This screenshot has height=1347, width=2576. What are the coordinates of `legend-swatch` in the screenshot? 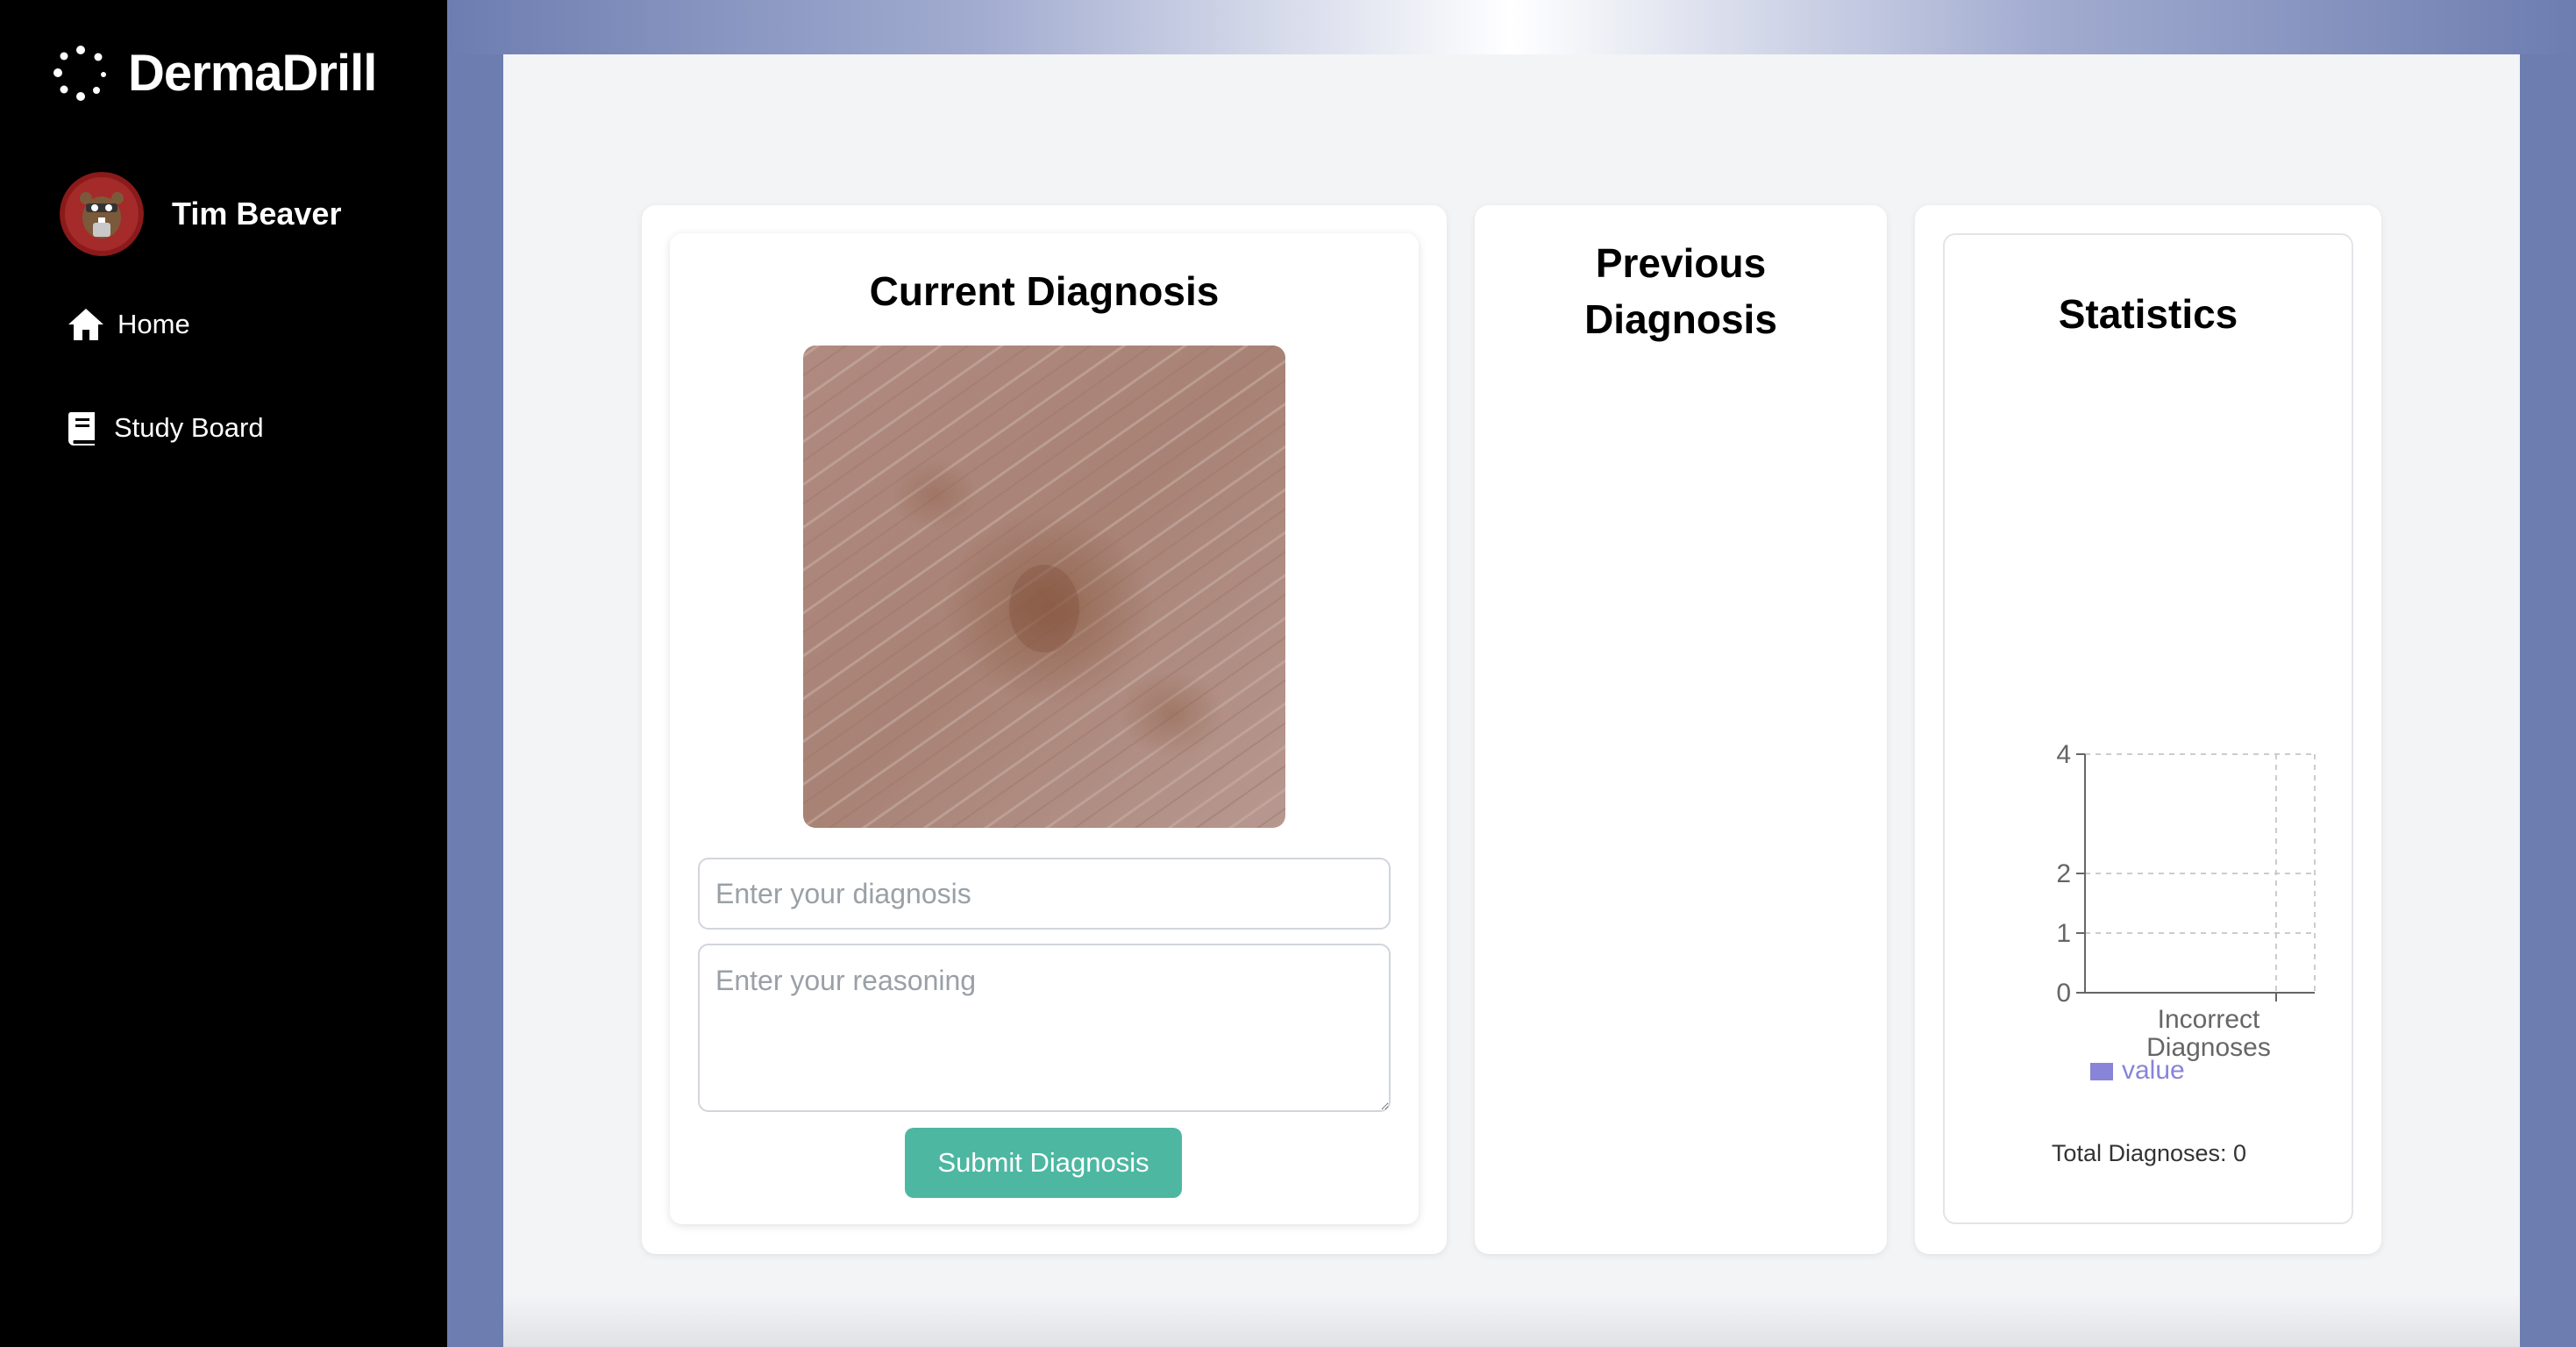 It's located at (2101, 1071).